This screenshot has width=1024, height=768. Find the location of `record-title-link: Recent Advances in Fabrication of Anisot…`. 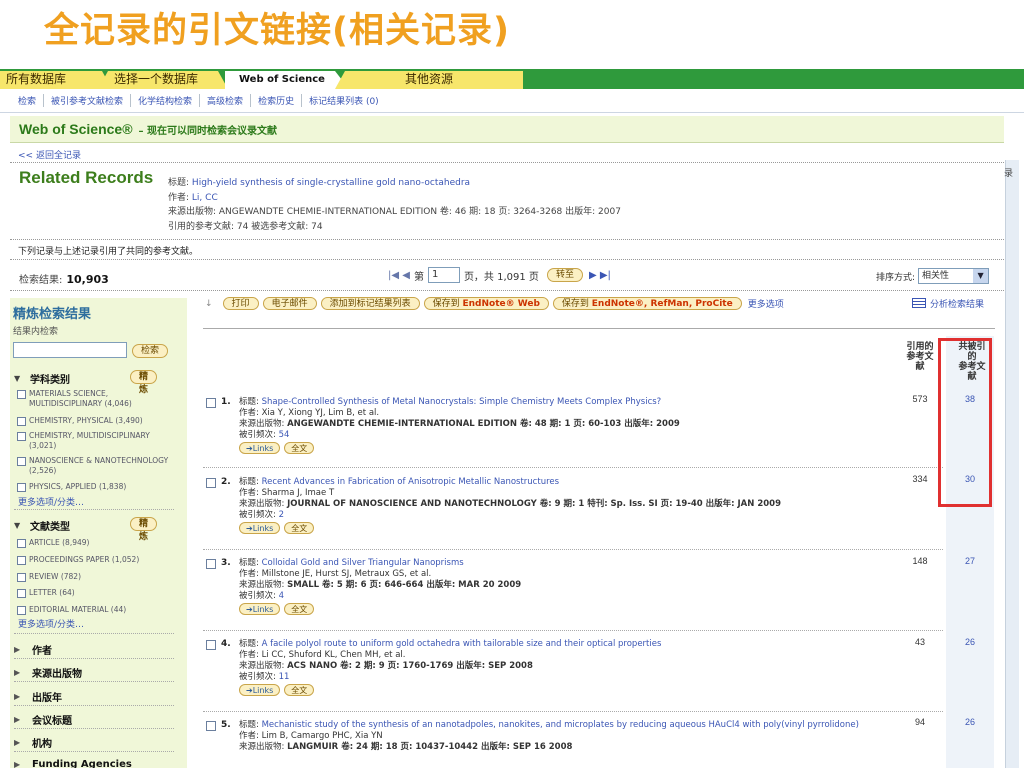

record-title-link: Recent Advances in Fabrication of Anisot… is located at coordinates (410, 482).